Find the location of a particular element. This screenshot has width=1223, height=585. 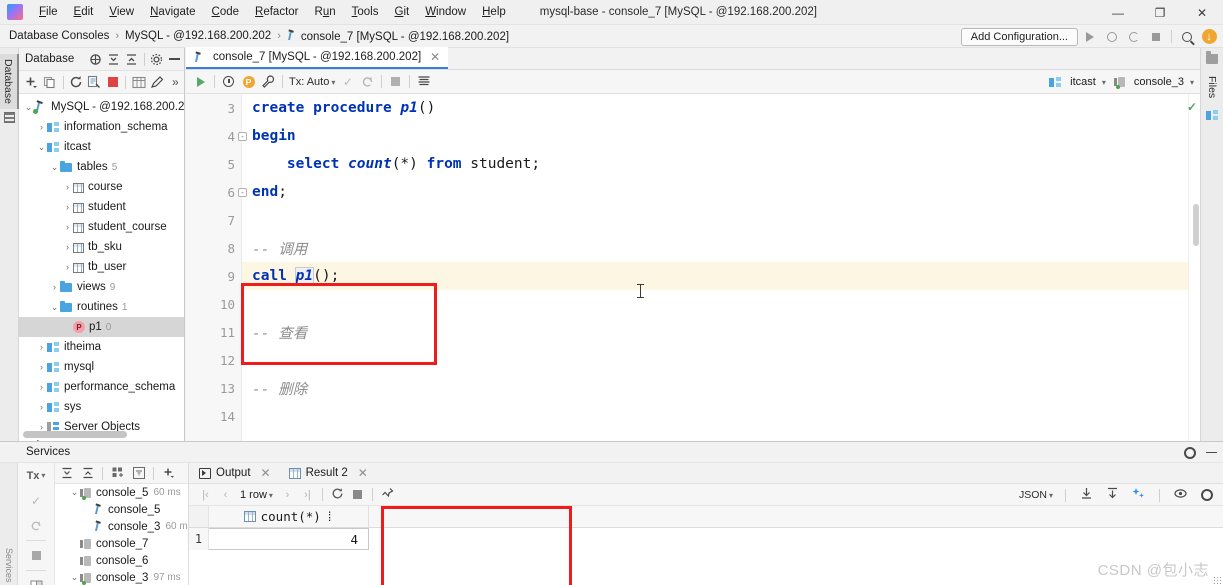

maximize-button: ❐ is located at coordinates (1160, 12).